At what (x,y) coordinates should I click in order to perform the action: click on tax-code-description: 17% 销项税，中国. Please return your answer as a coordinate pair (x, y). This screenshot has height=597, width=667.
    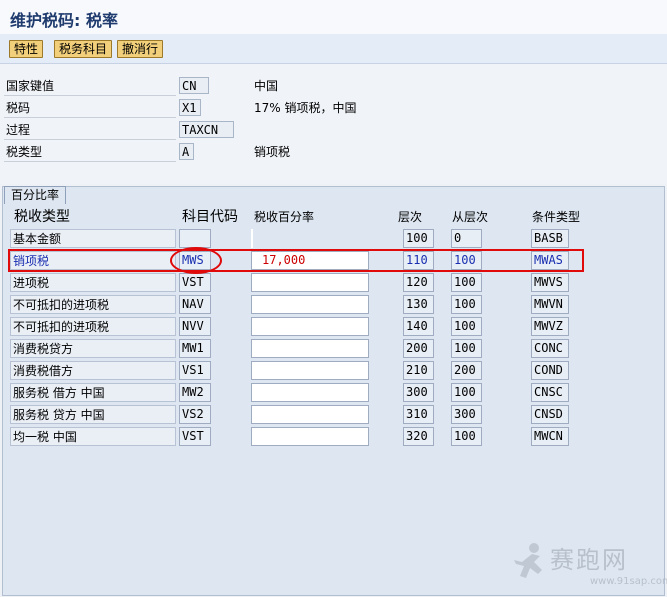
    Looking at the image, I should click on (305, 108).